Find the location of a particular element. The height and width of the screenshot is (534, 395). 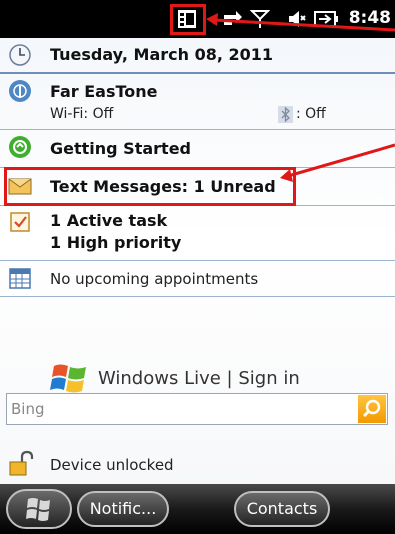

start-button is located at coordinates (39, 509).